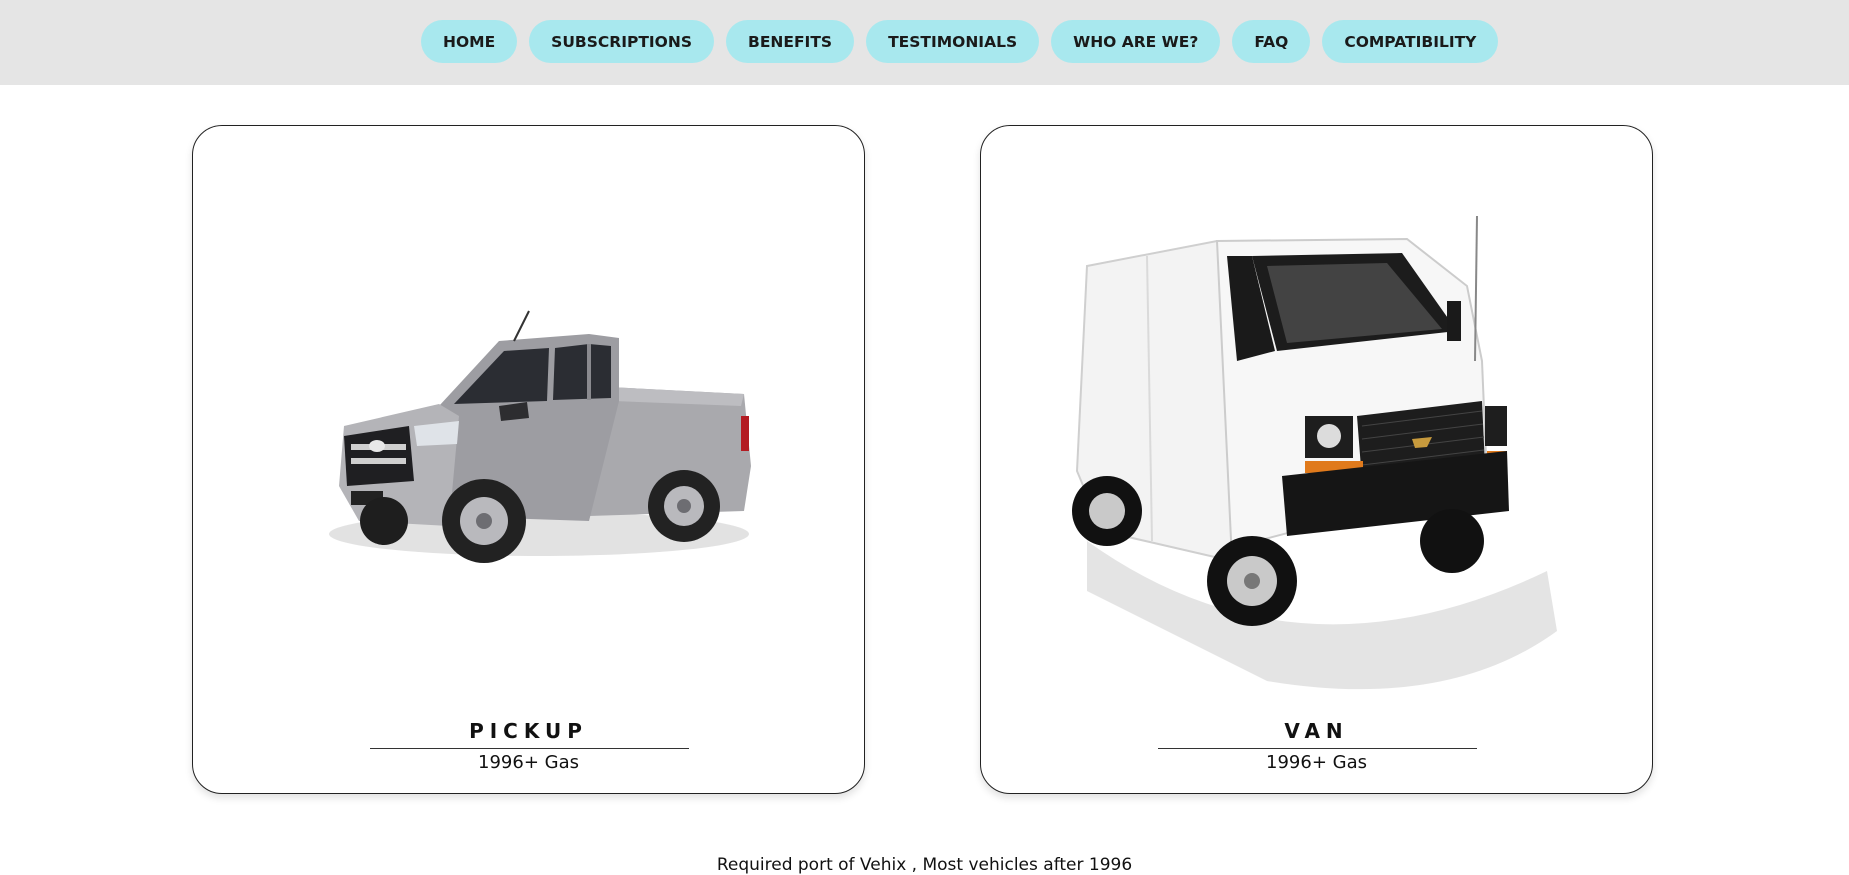 This screenshot has width=1849, height=875. Describe the element at coordinates (469, 41) in the screenshot. I see `nav-home-button: HOME` at that location.